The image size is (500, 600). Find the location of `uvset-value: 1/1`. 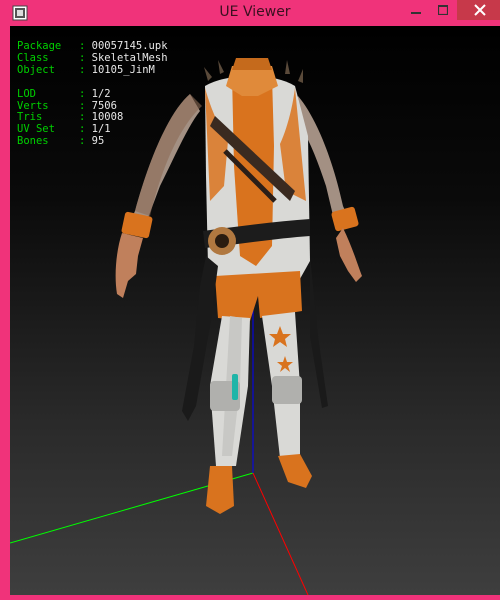

uvset-value: 1/1 is located at coordinates (101, 129).